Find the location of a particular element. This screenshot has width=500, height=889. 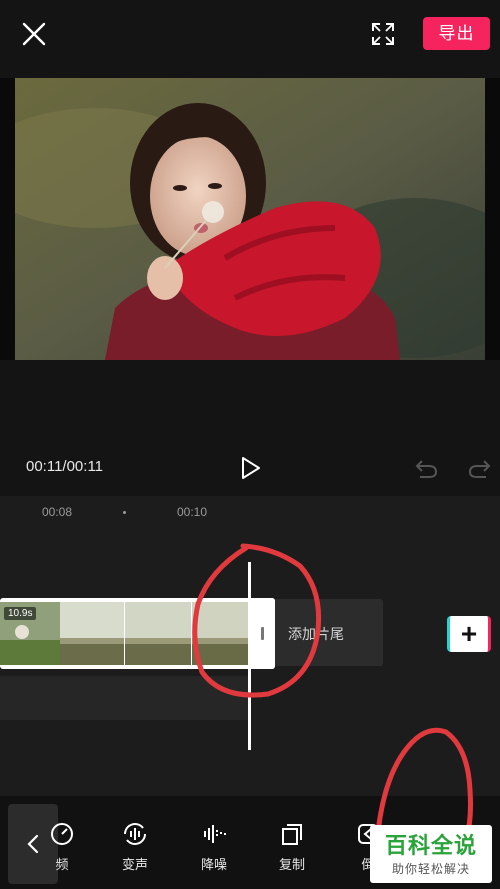

redo-icon is located at coordinates (479, 469).